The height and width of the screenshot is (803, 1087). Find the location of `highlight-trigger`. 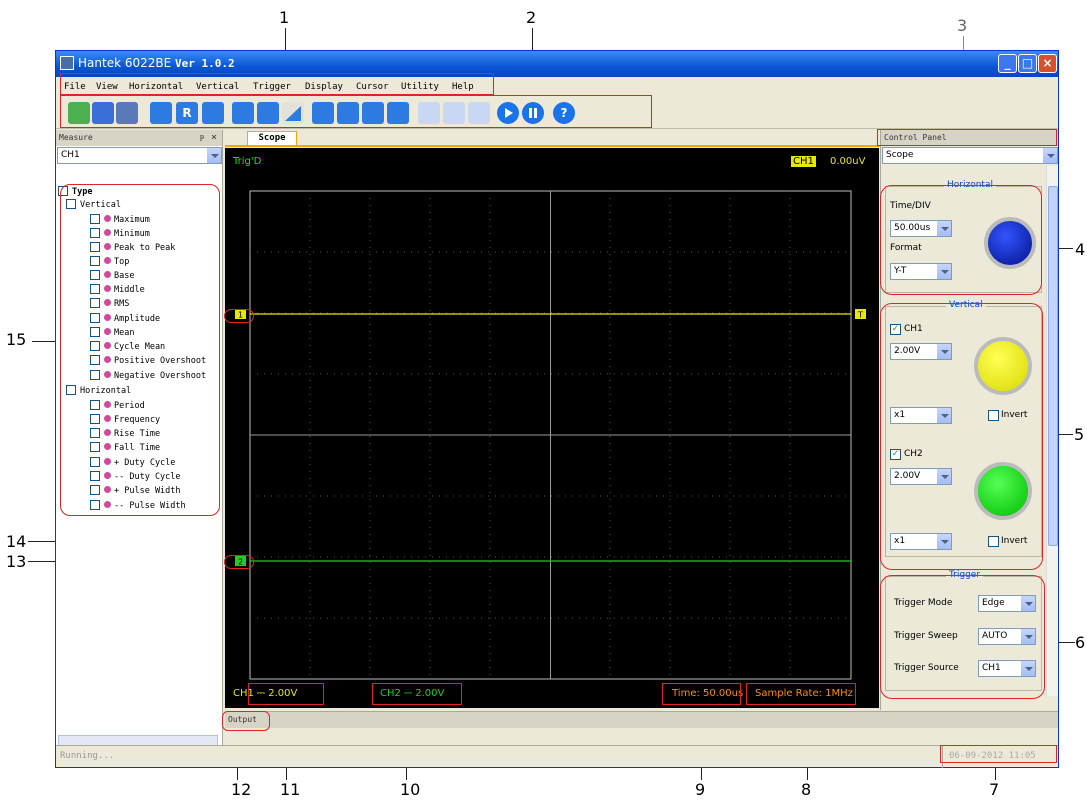

highlight-trigger is located at coordinates (962, 637).